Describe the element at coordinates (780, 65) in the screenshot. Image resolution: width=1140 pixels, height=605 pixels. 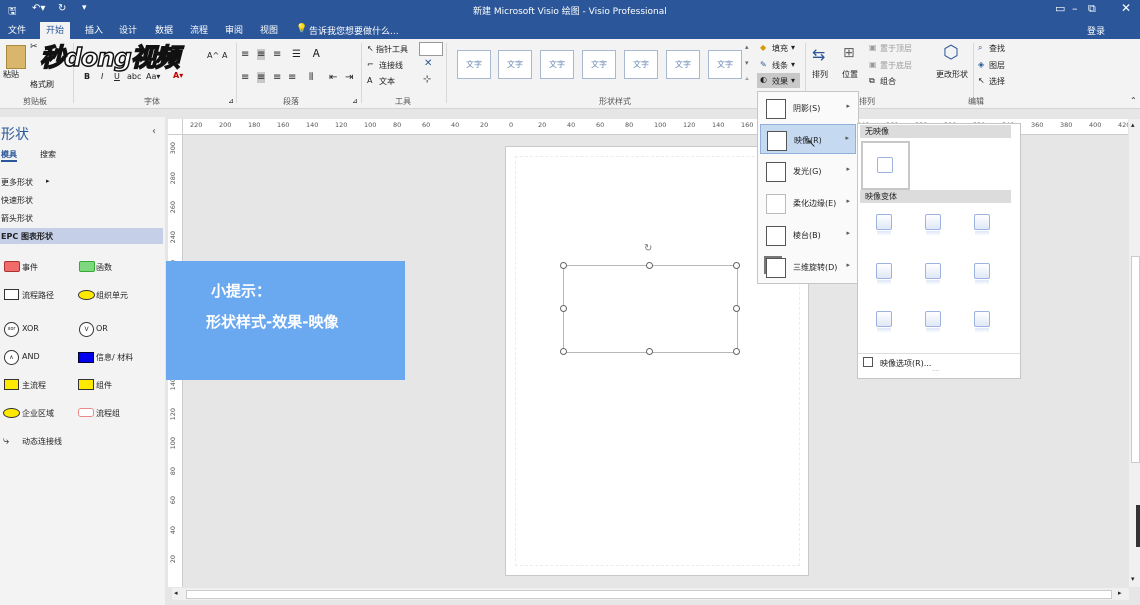
I see `line-button: 线条` at that location.